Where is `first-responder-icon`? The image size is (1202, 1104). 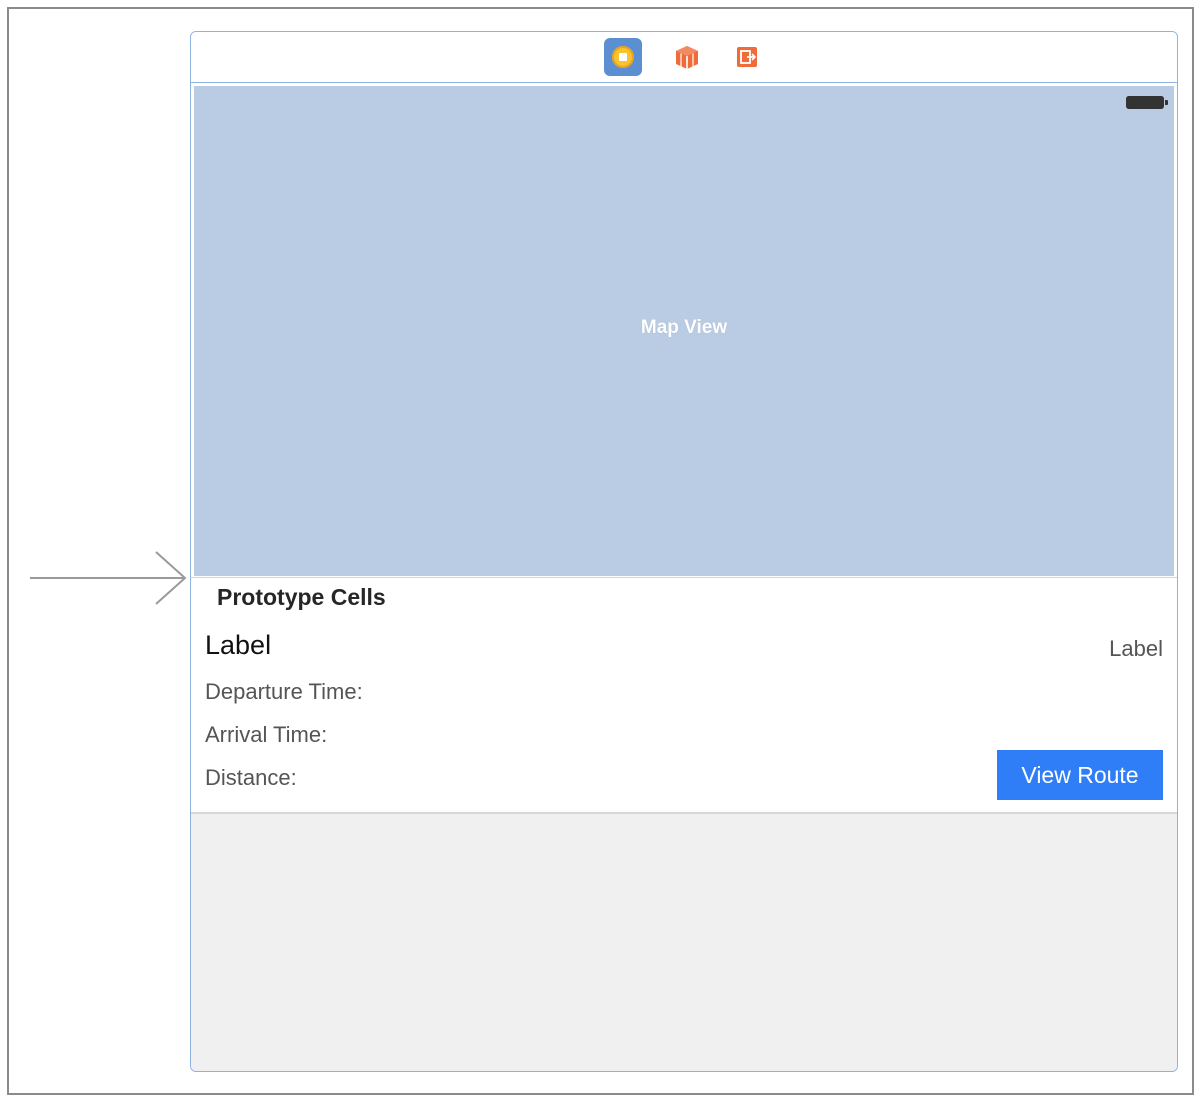 first-responder-icon is located at coordinates (687, 57).